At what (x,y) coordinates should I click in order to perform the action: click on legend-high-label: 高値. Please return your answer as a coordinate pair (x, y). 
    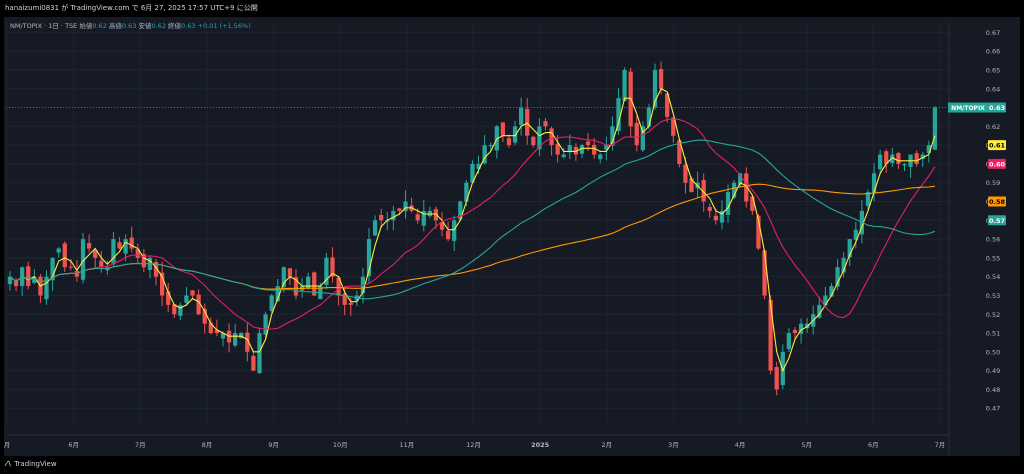
    Looking at the image, I should click on (115, 26).